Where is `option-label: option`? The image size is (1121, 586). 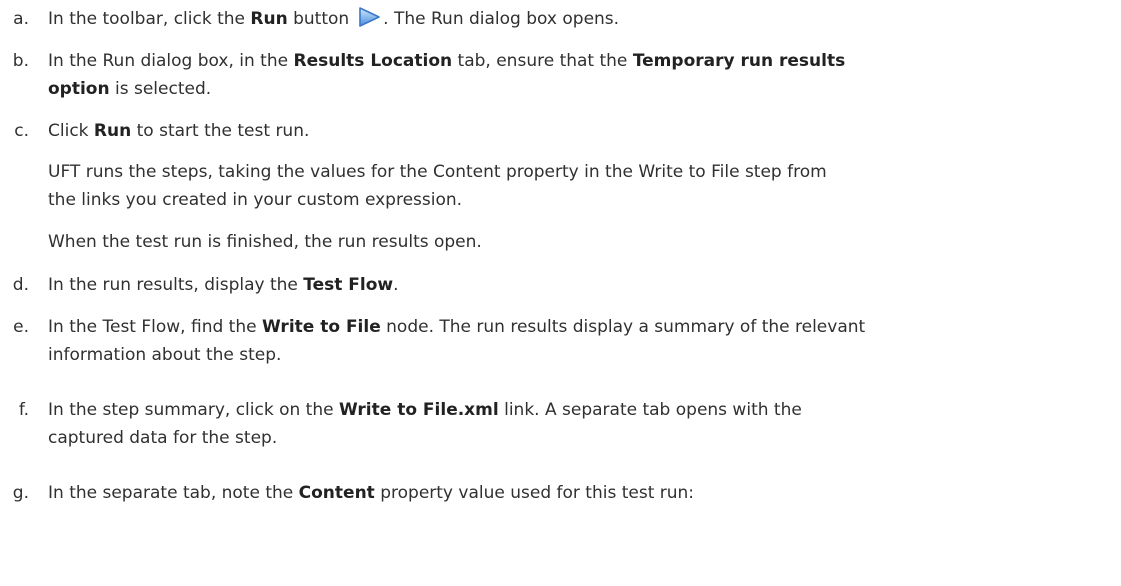 option-label: option is located at coordinates (79, 89).